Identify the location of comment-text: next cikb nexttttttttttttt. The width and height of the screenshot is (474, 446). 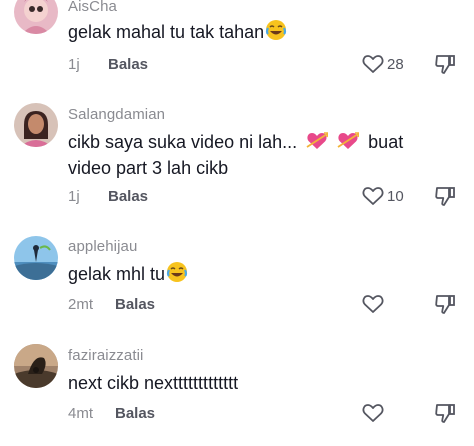
(263, 383).